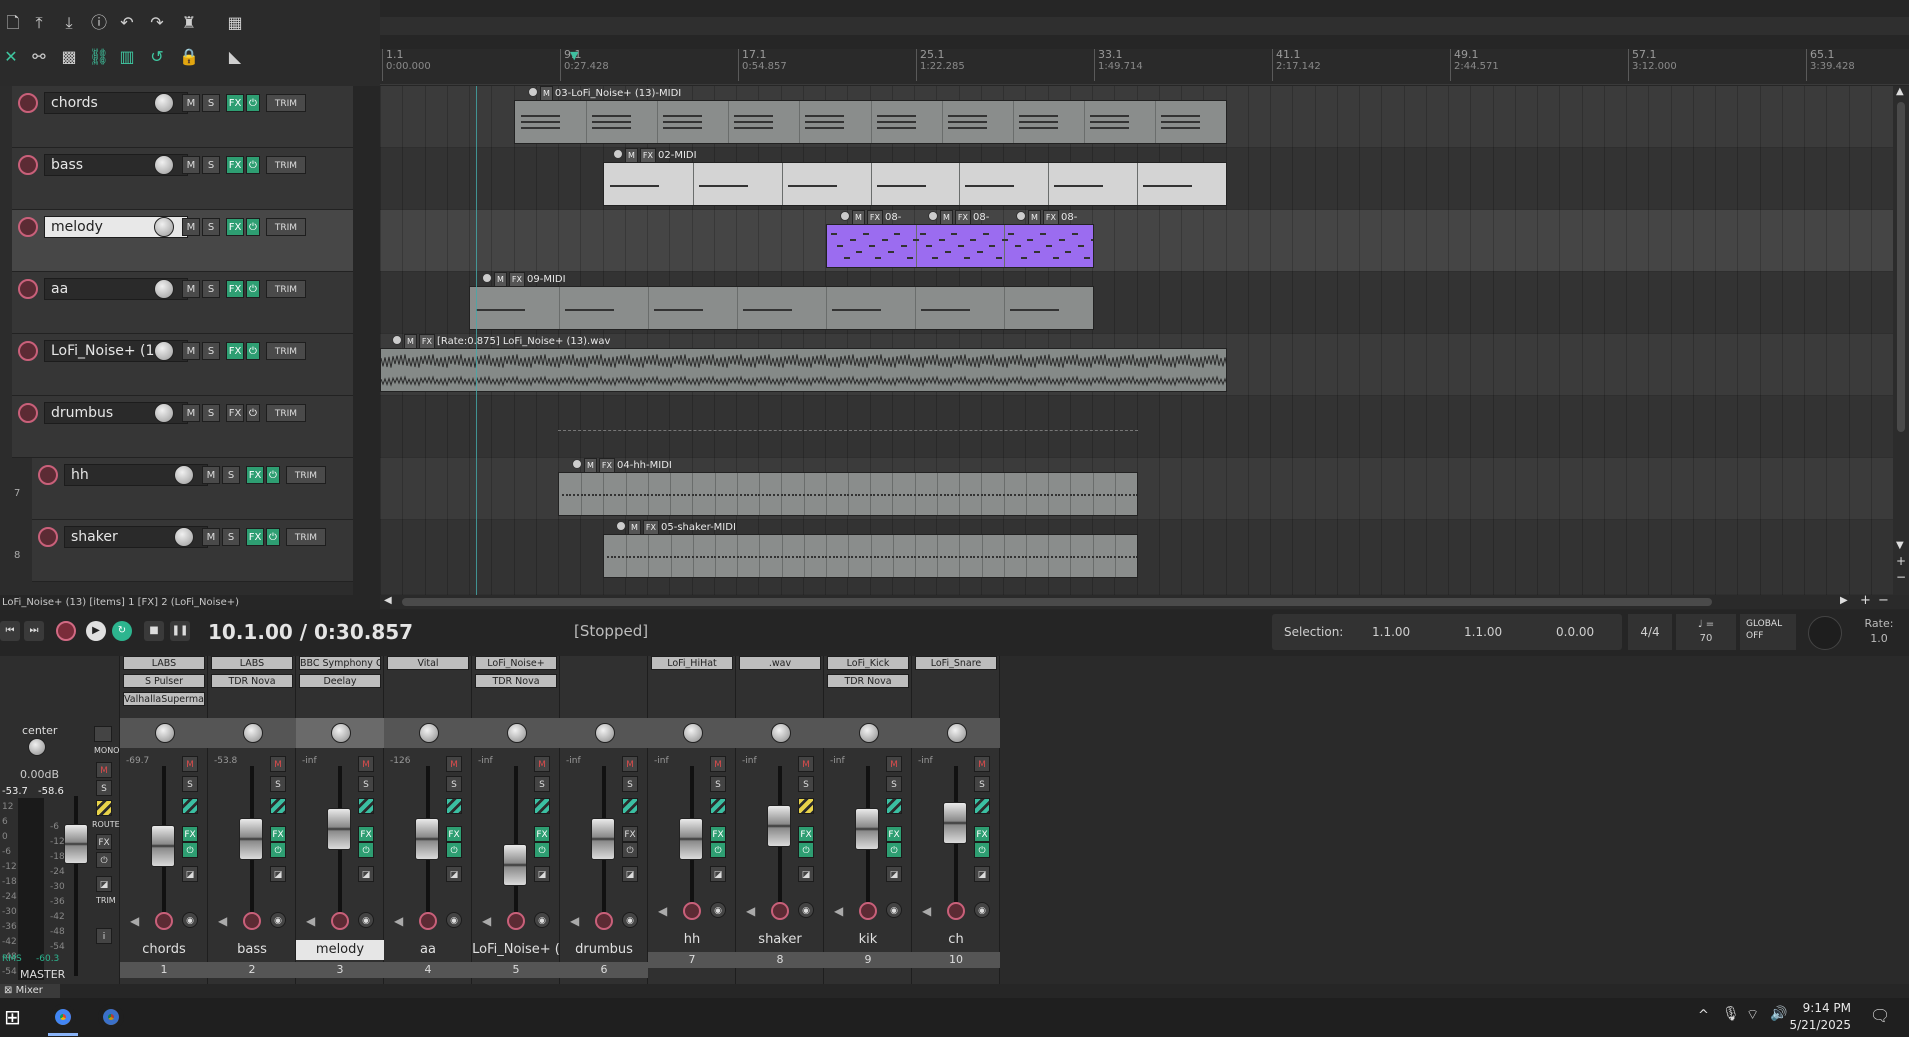 This screenshot has height=1037, width=1909. I want to click on playrate-display: Rate: 1.0, so click(1879, 631).